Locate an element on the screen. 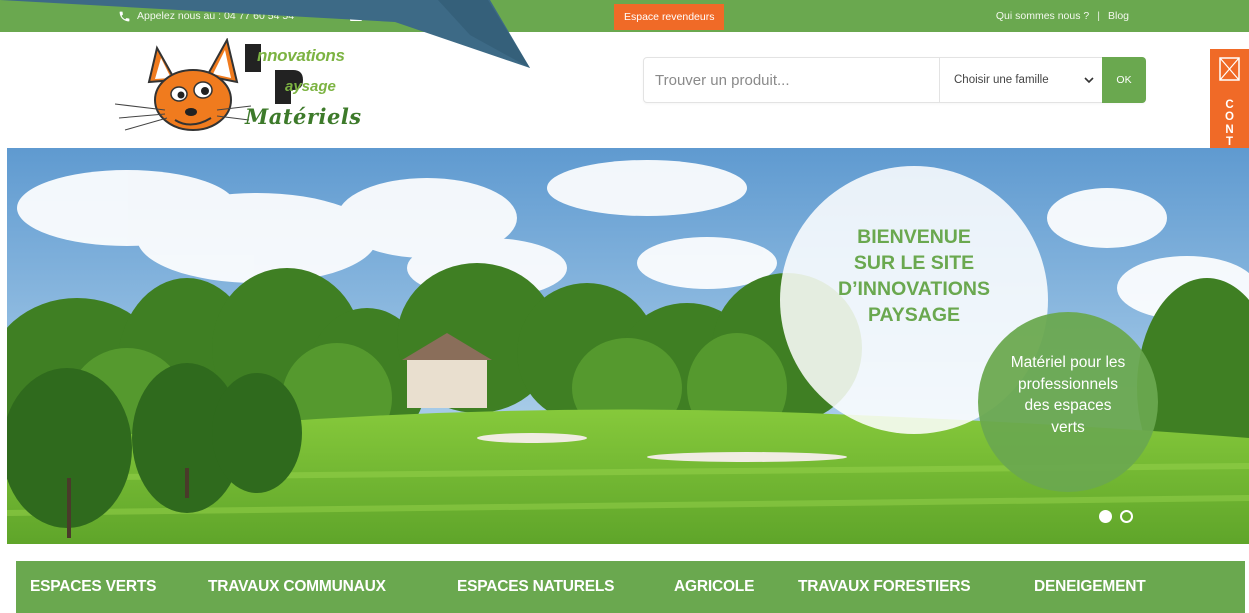 The image size is (1249, 613). tagline-line: verts is located at coordinates (1068, 427).